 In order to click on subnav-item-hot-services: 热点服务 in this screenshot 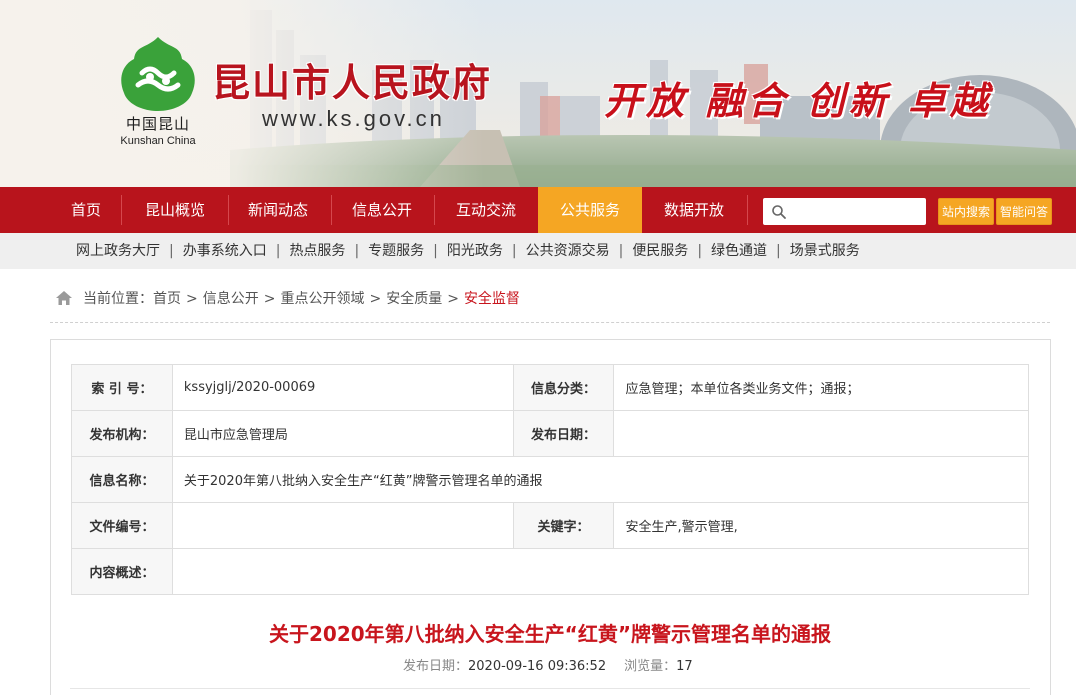, I will do `click(317, 251)`.